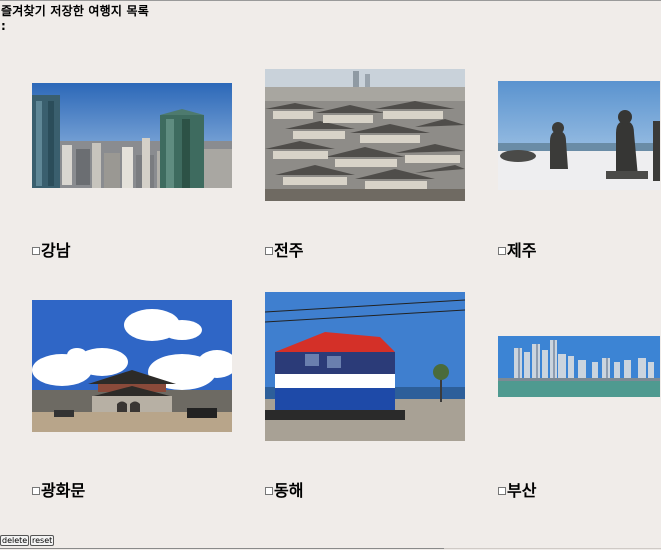 The height and width of the screenshot is (550, 661). I want to click on reset-button: reset, so click(42, 540).